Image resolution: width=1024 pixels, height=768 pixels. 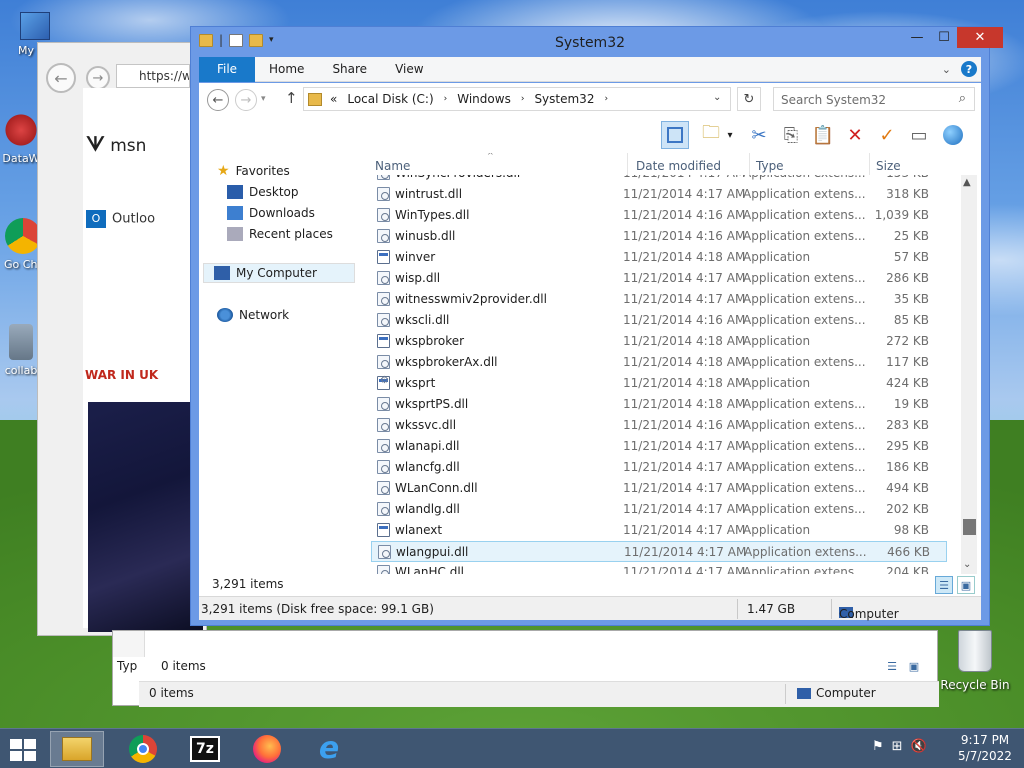 What do you see at coordinates (770, 166) in the screenshot?
I see `column-type: Type` at bounding box center [770, 166].